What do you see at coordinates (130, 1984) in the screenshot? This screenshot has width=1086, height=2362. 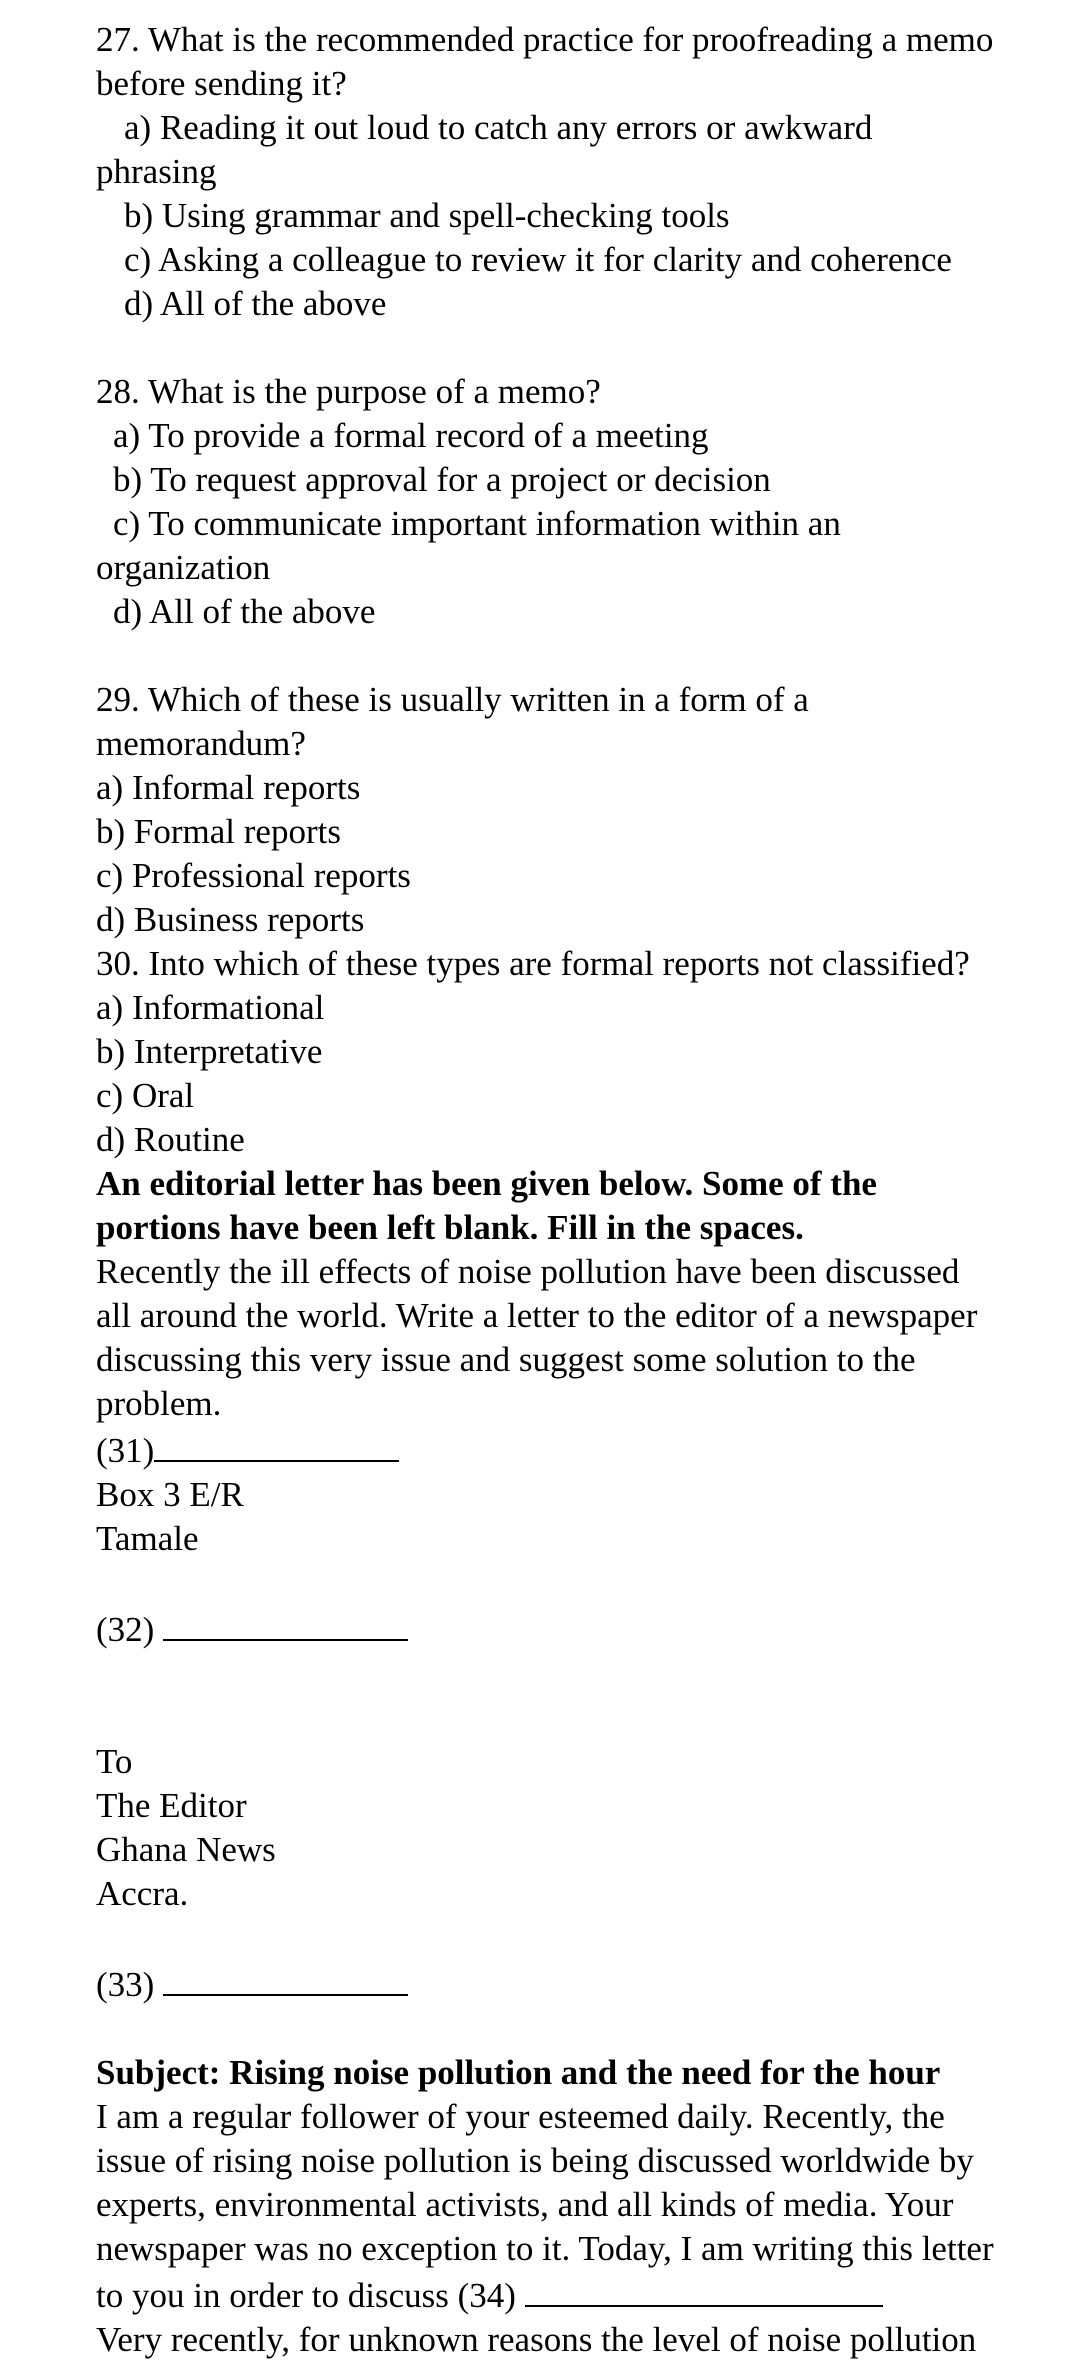 I see `blank-33-label: (33)` at bounding box center [130, 1984].